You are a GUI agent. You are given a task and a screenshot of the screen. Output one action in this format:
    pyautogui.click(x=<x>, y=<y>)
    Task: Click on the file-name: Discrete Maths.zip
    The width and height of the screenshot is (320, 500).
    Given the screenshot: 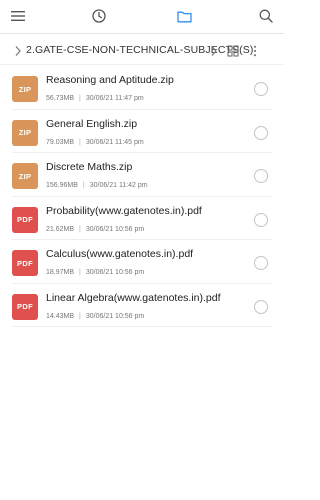 What is the action you would take?
    pyautogui.click(x=89, y=167)
    